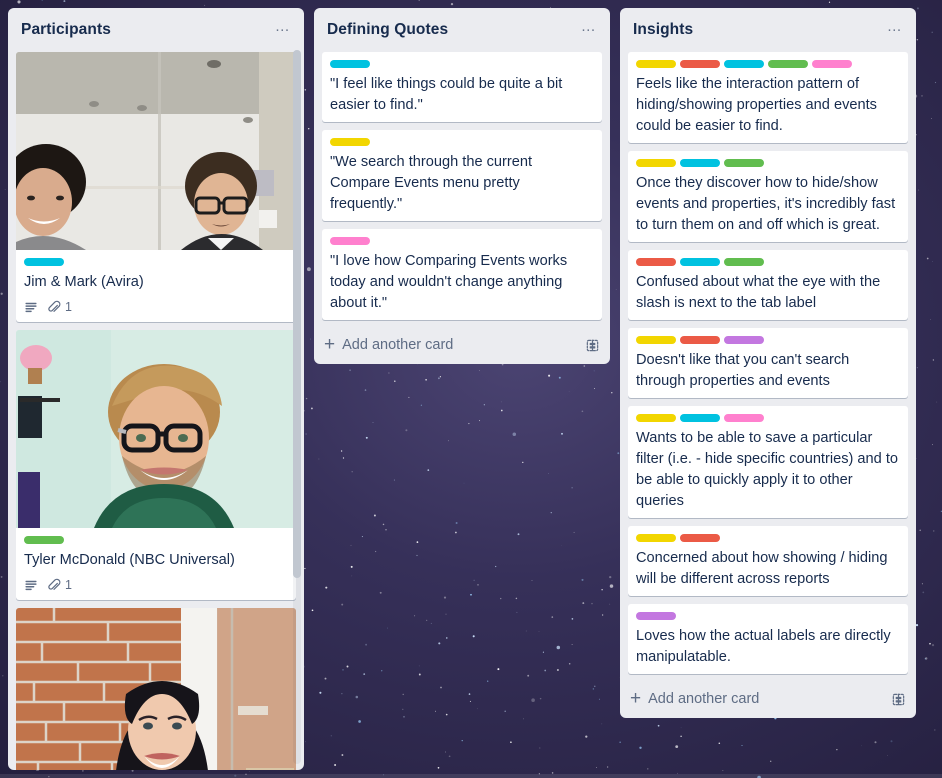 Image resolution: width=942 pixels, height=778 pixels. I want to click on card: Jim & Mark (Avira) 1, so click(156, 187).